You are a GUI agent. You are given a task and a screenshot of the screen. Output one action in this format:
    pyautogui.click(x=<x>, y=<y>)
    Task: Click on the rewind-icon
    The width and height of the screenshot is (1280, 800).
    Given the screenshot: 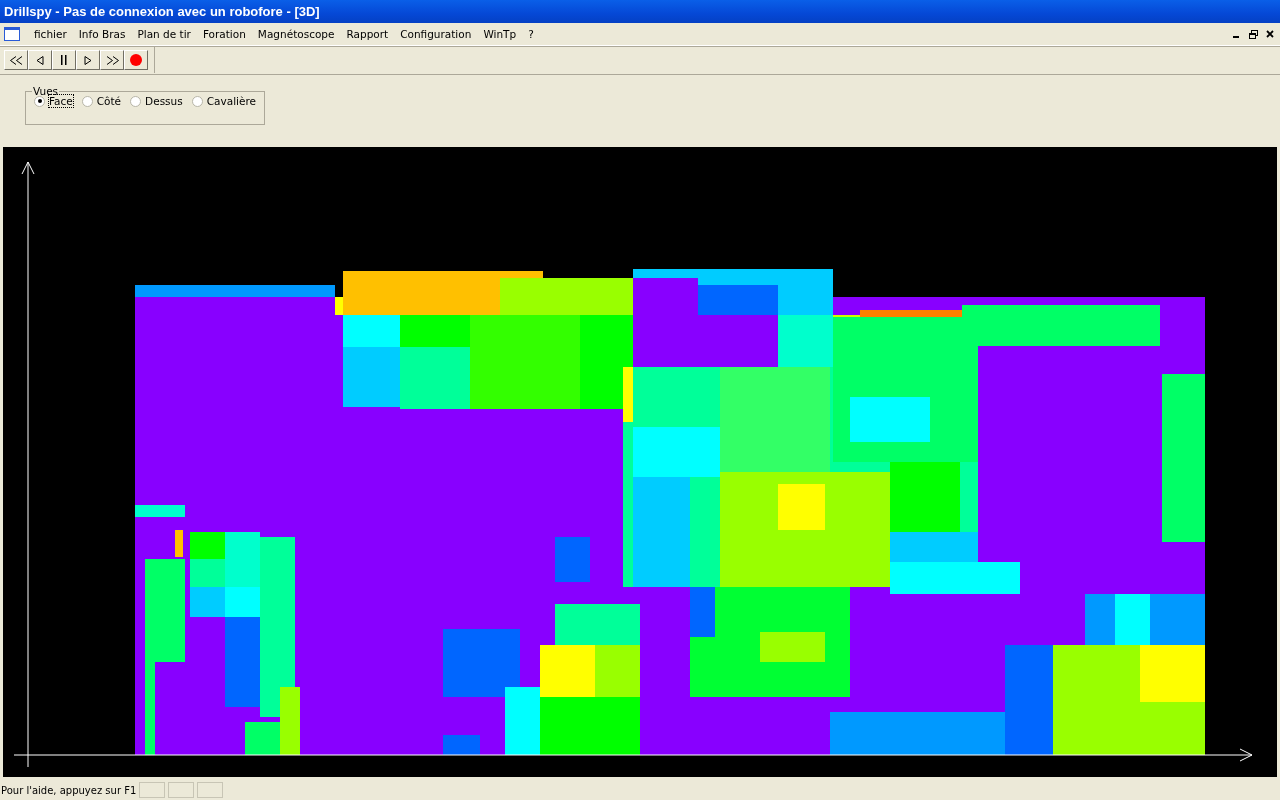 What is the action you would take?
    pyautogui.click(x=16, y=60)
    